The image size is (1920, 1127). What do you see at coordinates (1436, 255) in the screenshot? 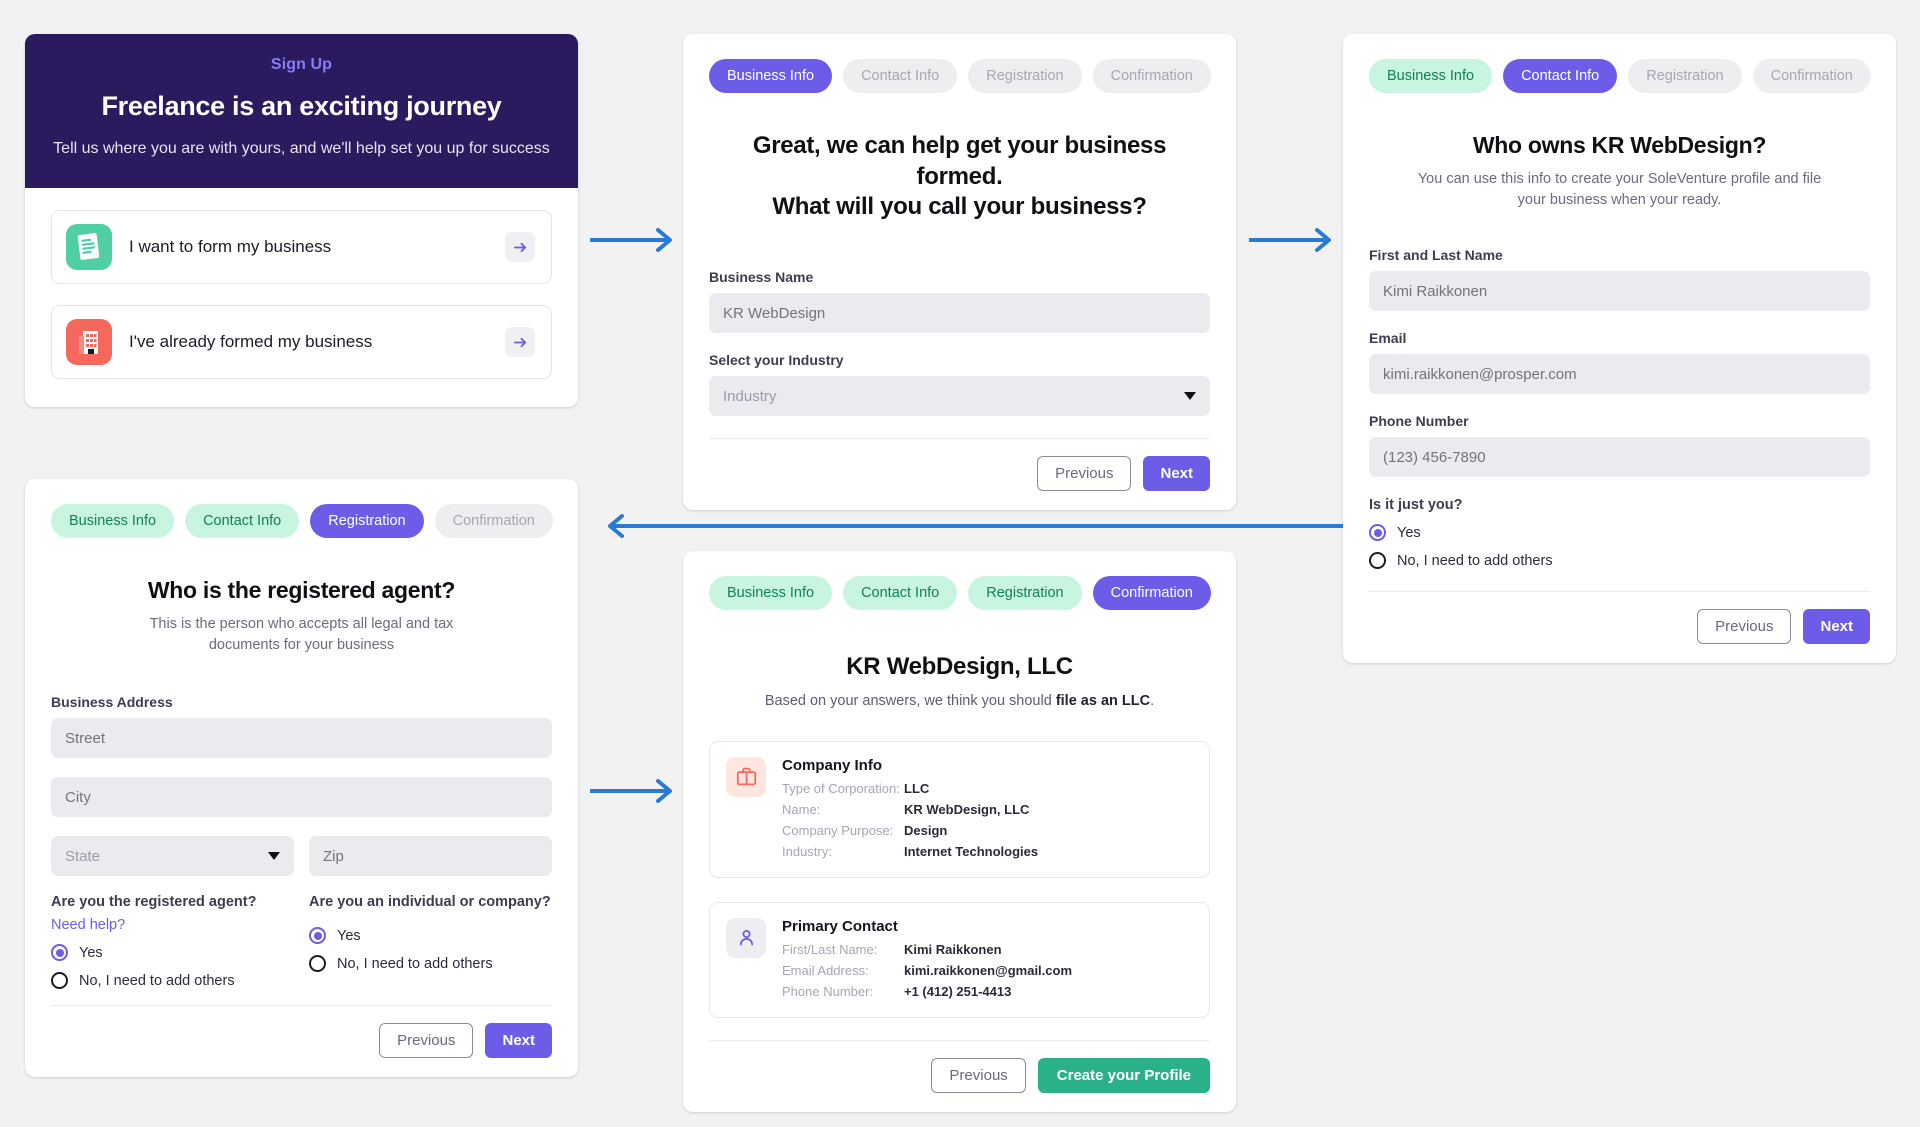
I see `name-label: First and Last Name` at bounding box center [1436, 255].